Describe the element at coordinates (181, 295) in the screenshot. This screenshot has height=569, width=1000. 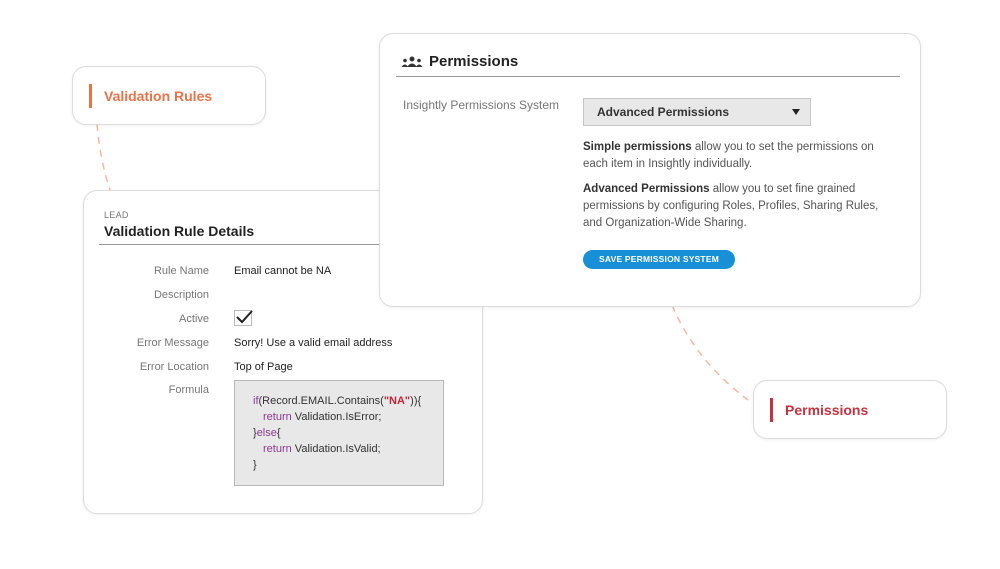
I see `field-label: Description` at that location.